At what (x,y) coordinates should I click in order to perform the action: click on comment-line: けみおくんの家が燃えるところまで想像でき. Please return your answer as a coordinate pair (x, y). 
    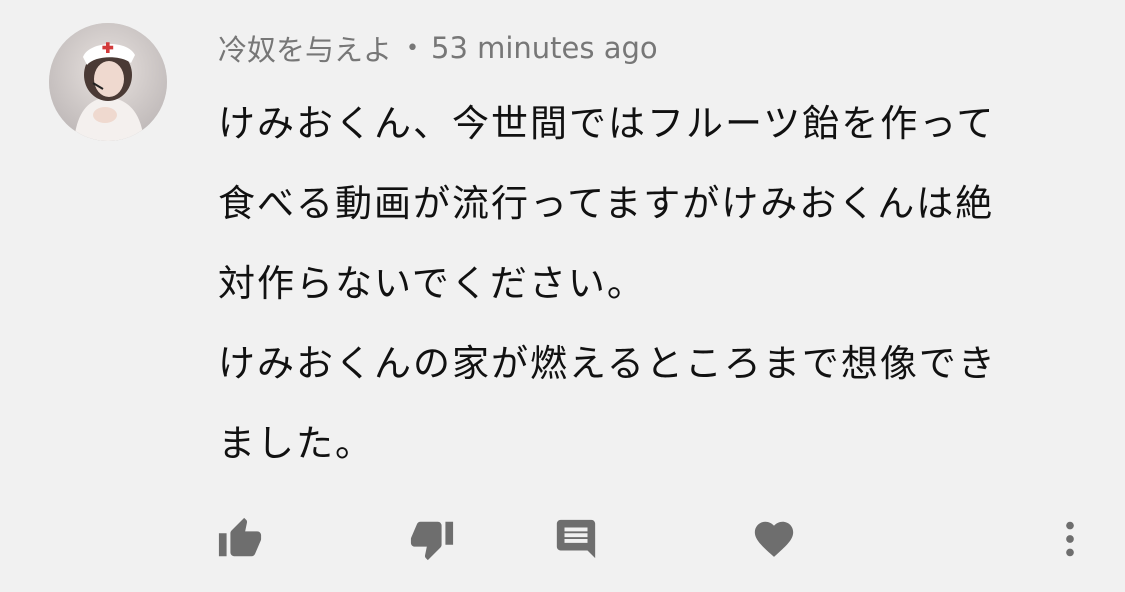
    Looking at the image, I should click on (607, 363).